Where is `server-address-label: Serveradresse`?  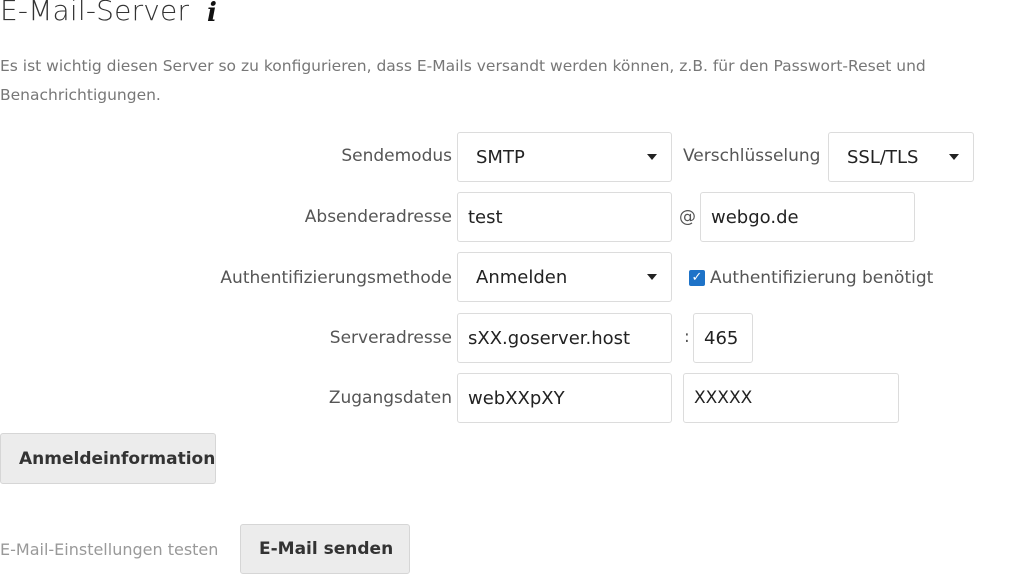 server-address-label: Serveradresse is located at coordinates (390, 338).